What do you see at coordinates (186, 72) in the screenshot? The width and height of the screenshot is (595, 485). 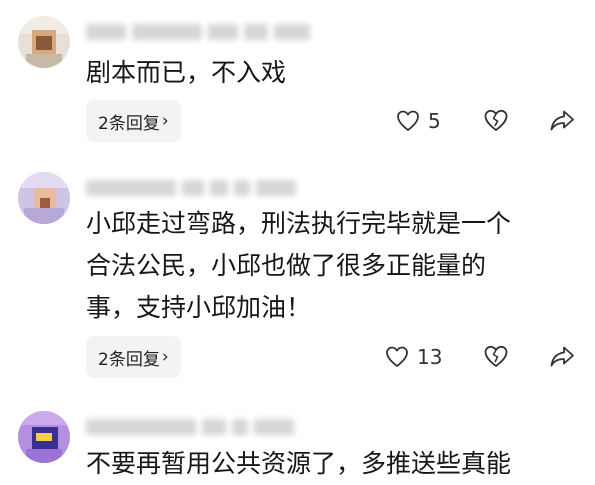 I see `comment-text: 剧本而已，不入戏` at bounding box center [186, 72].